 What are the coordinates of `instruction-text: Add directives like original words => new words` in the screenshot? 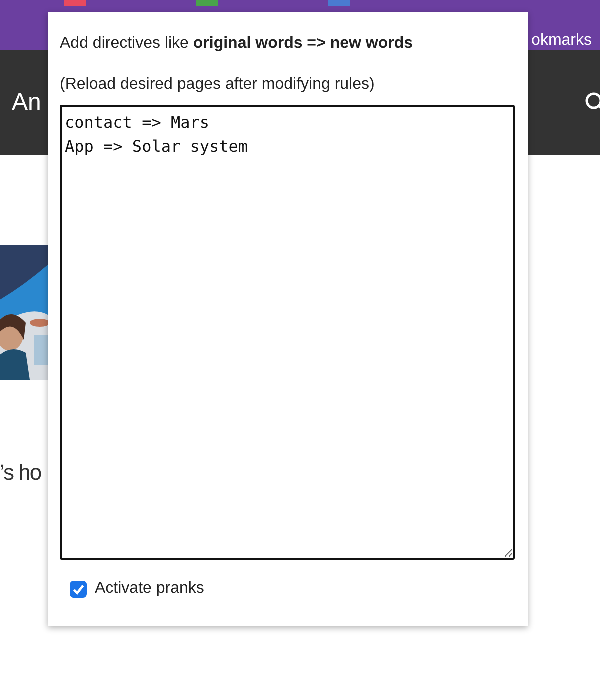 It's located at (237, 44).